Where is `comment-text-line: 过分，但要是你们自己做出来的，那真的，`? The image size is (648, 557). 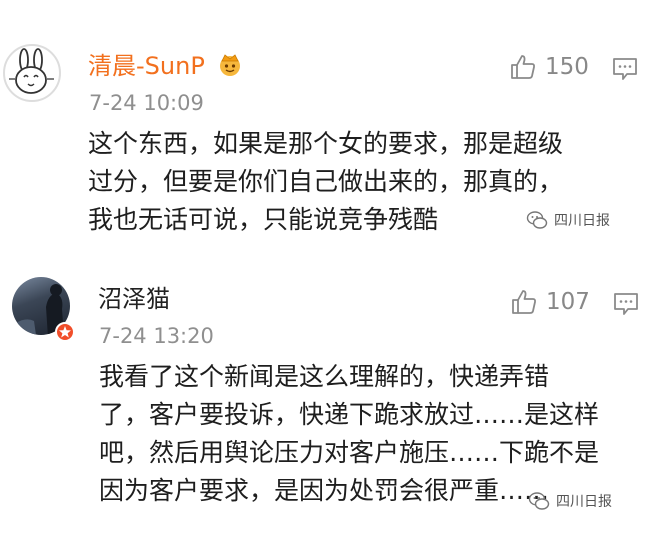 comment-text-line: 过分，但要是你们自己做出来的，那真的， is located at coordinates (326, 181).